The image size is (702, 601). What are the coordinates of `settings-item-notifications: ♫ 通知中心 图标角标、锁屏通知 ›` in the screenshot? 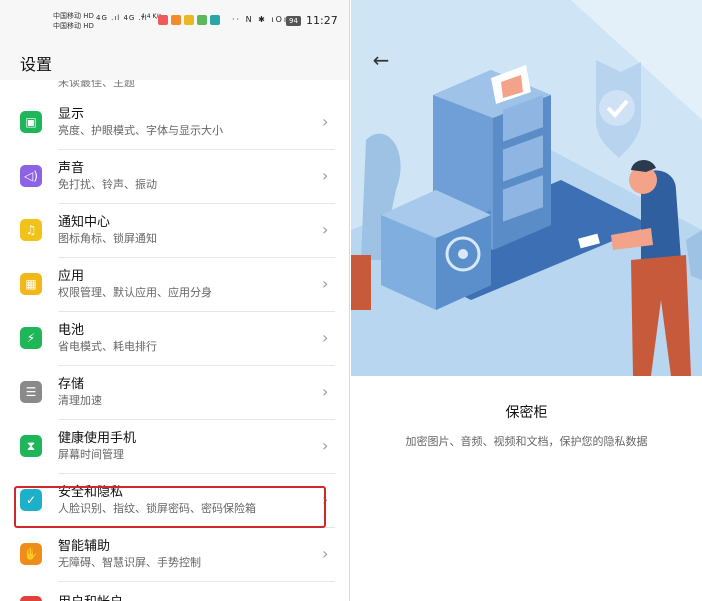 It's located at (174, 231).